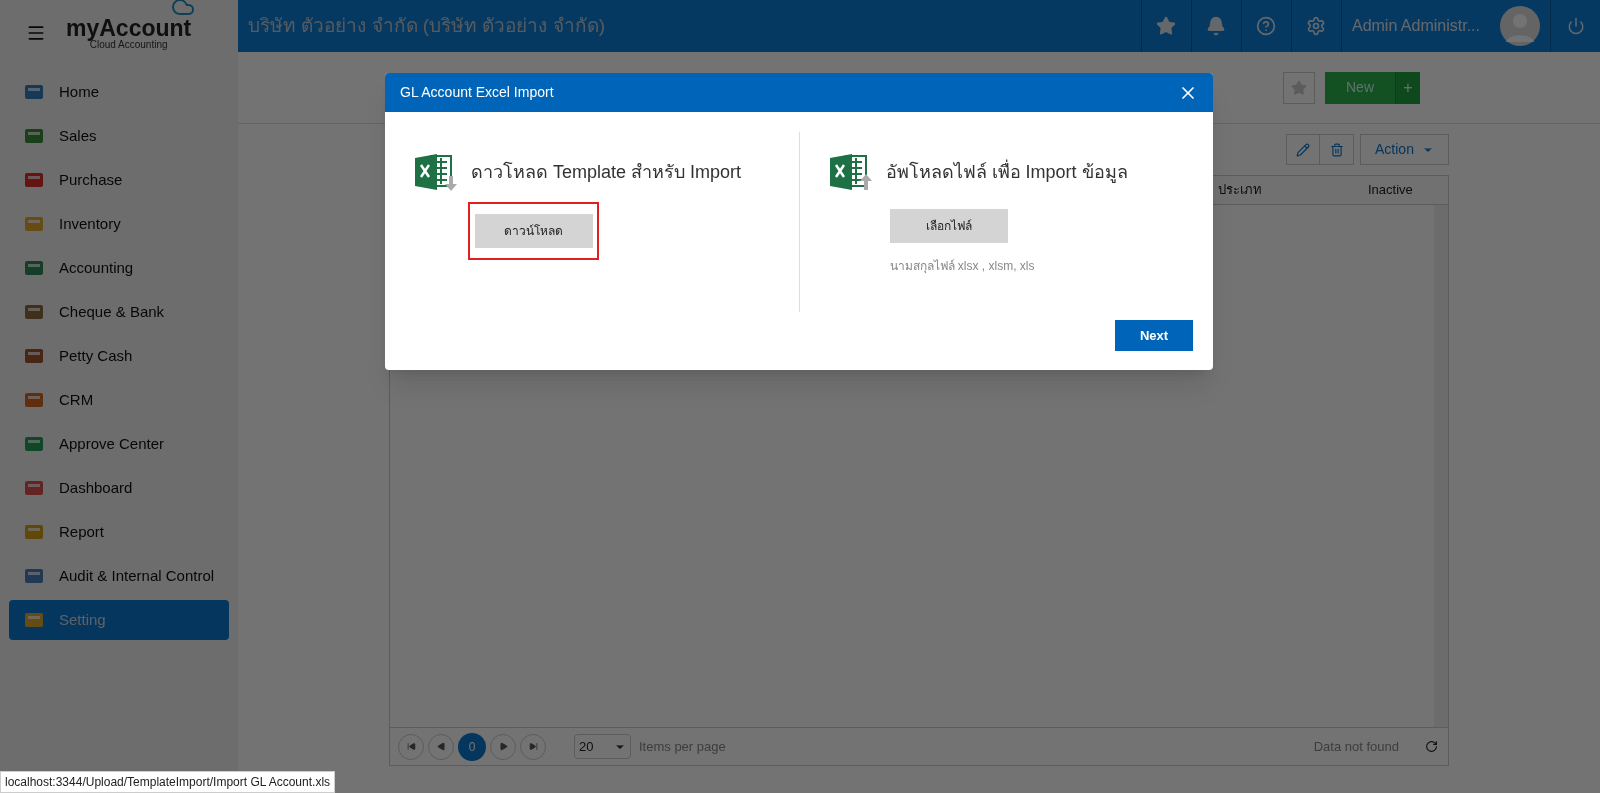 This screenshot has height=793, width=1600. I want to click on settings-icon, so click(1316, 26).